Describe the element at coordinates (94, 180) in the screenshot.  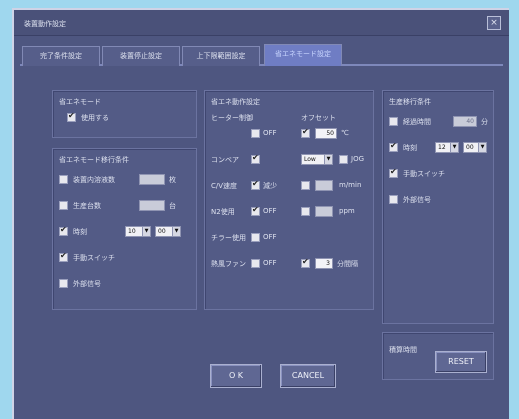
I see `board-count-label: 装置内溶液数` at that location.